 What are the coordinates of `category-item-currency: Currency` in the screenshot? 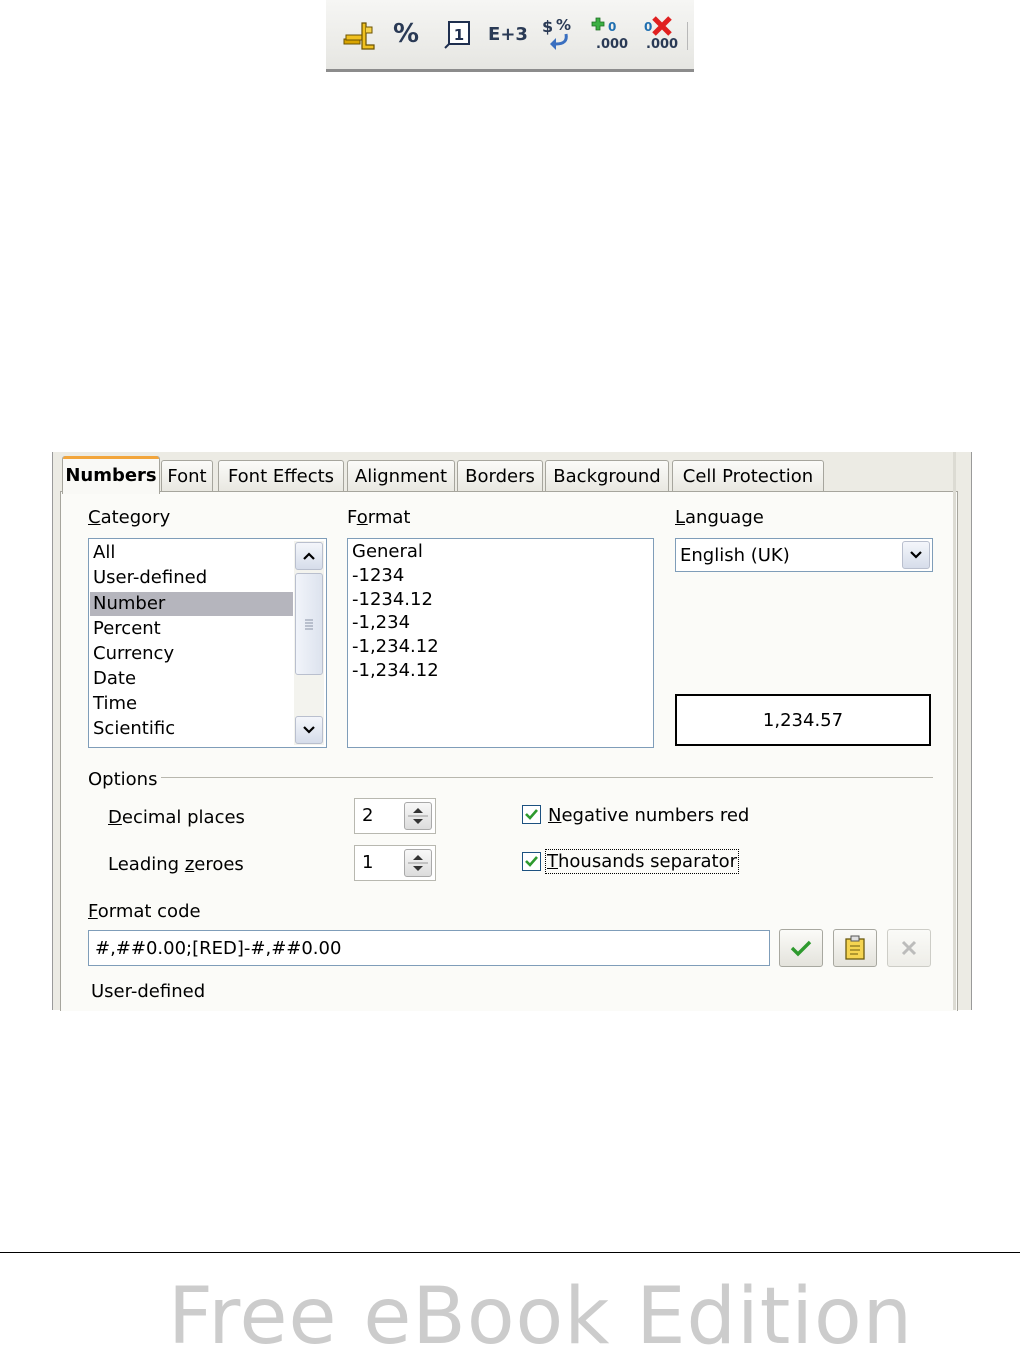 It's located at (133, 654).